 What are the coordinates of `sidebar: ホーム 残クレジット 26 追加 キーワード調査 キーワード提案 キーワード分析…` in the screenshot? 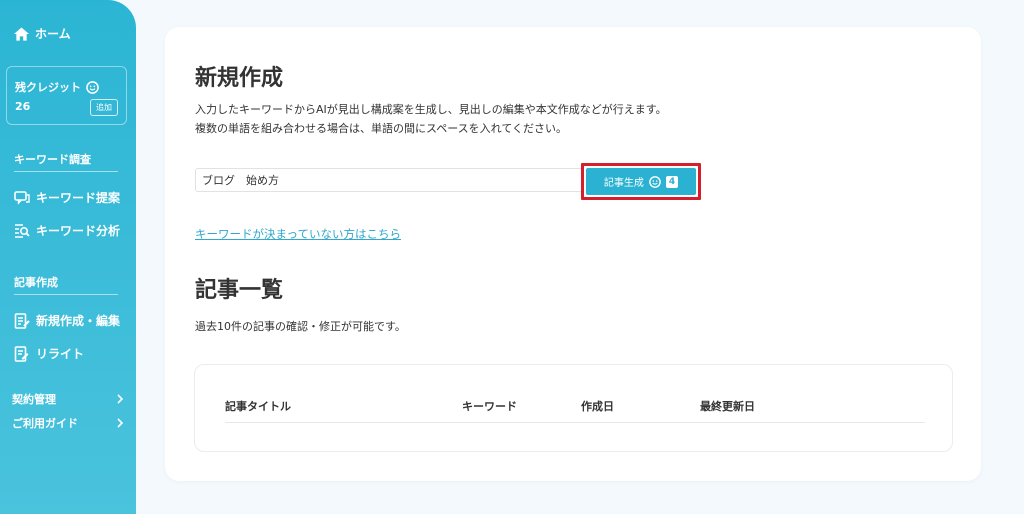 It's located at (68, 257).